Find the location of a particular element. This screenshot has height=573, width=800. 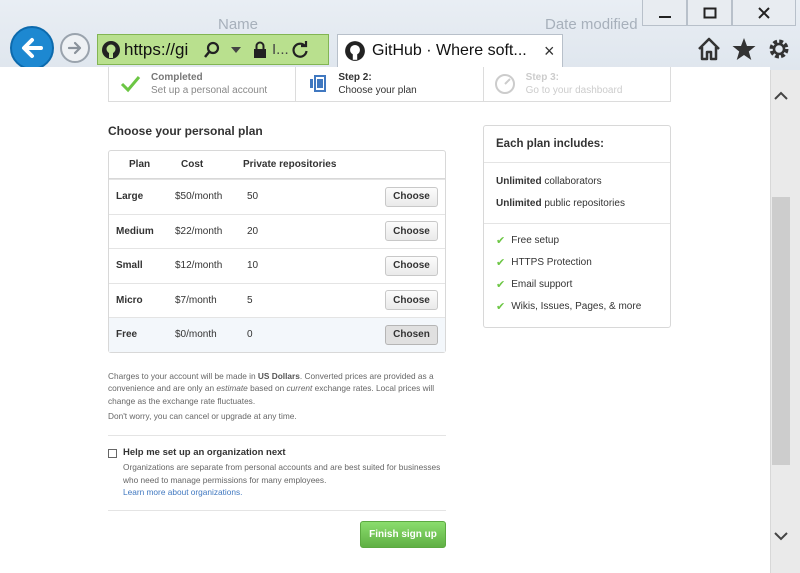

includes-title: Each plan includes: is located at coordinates (577, 144).